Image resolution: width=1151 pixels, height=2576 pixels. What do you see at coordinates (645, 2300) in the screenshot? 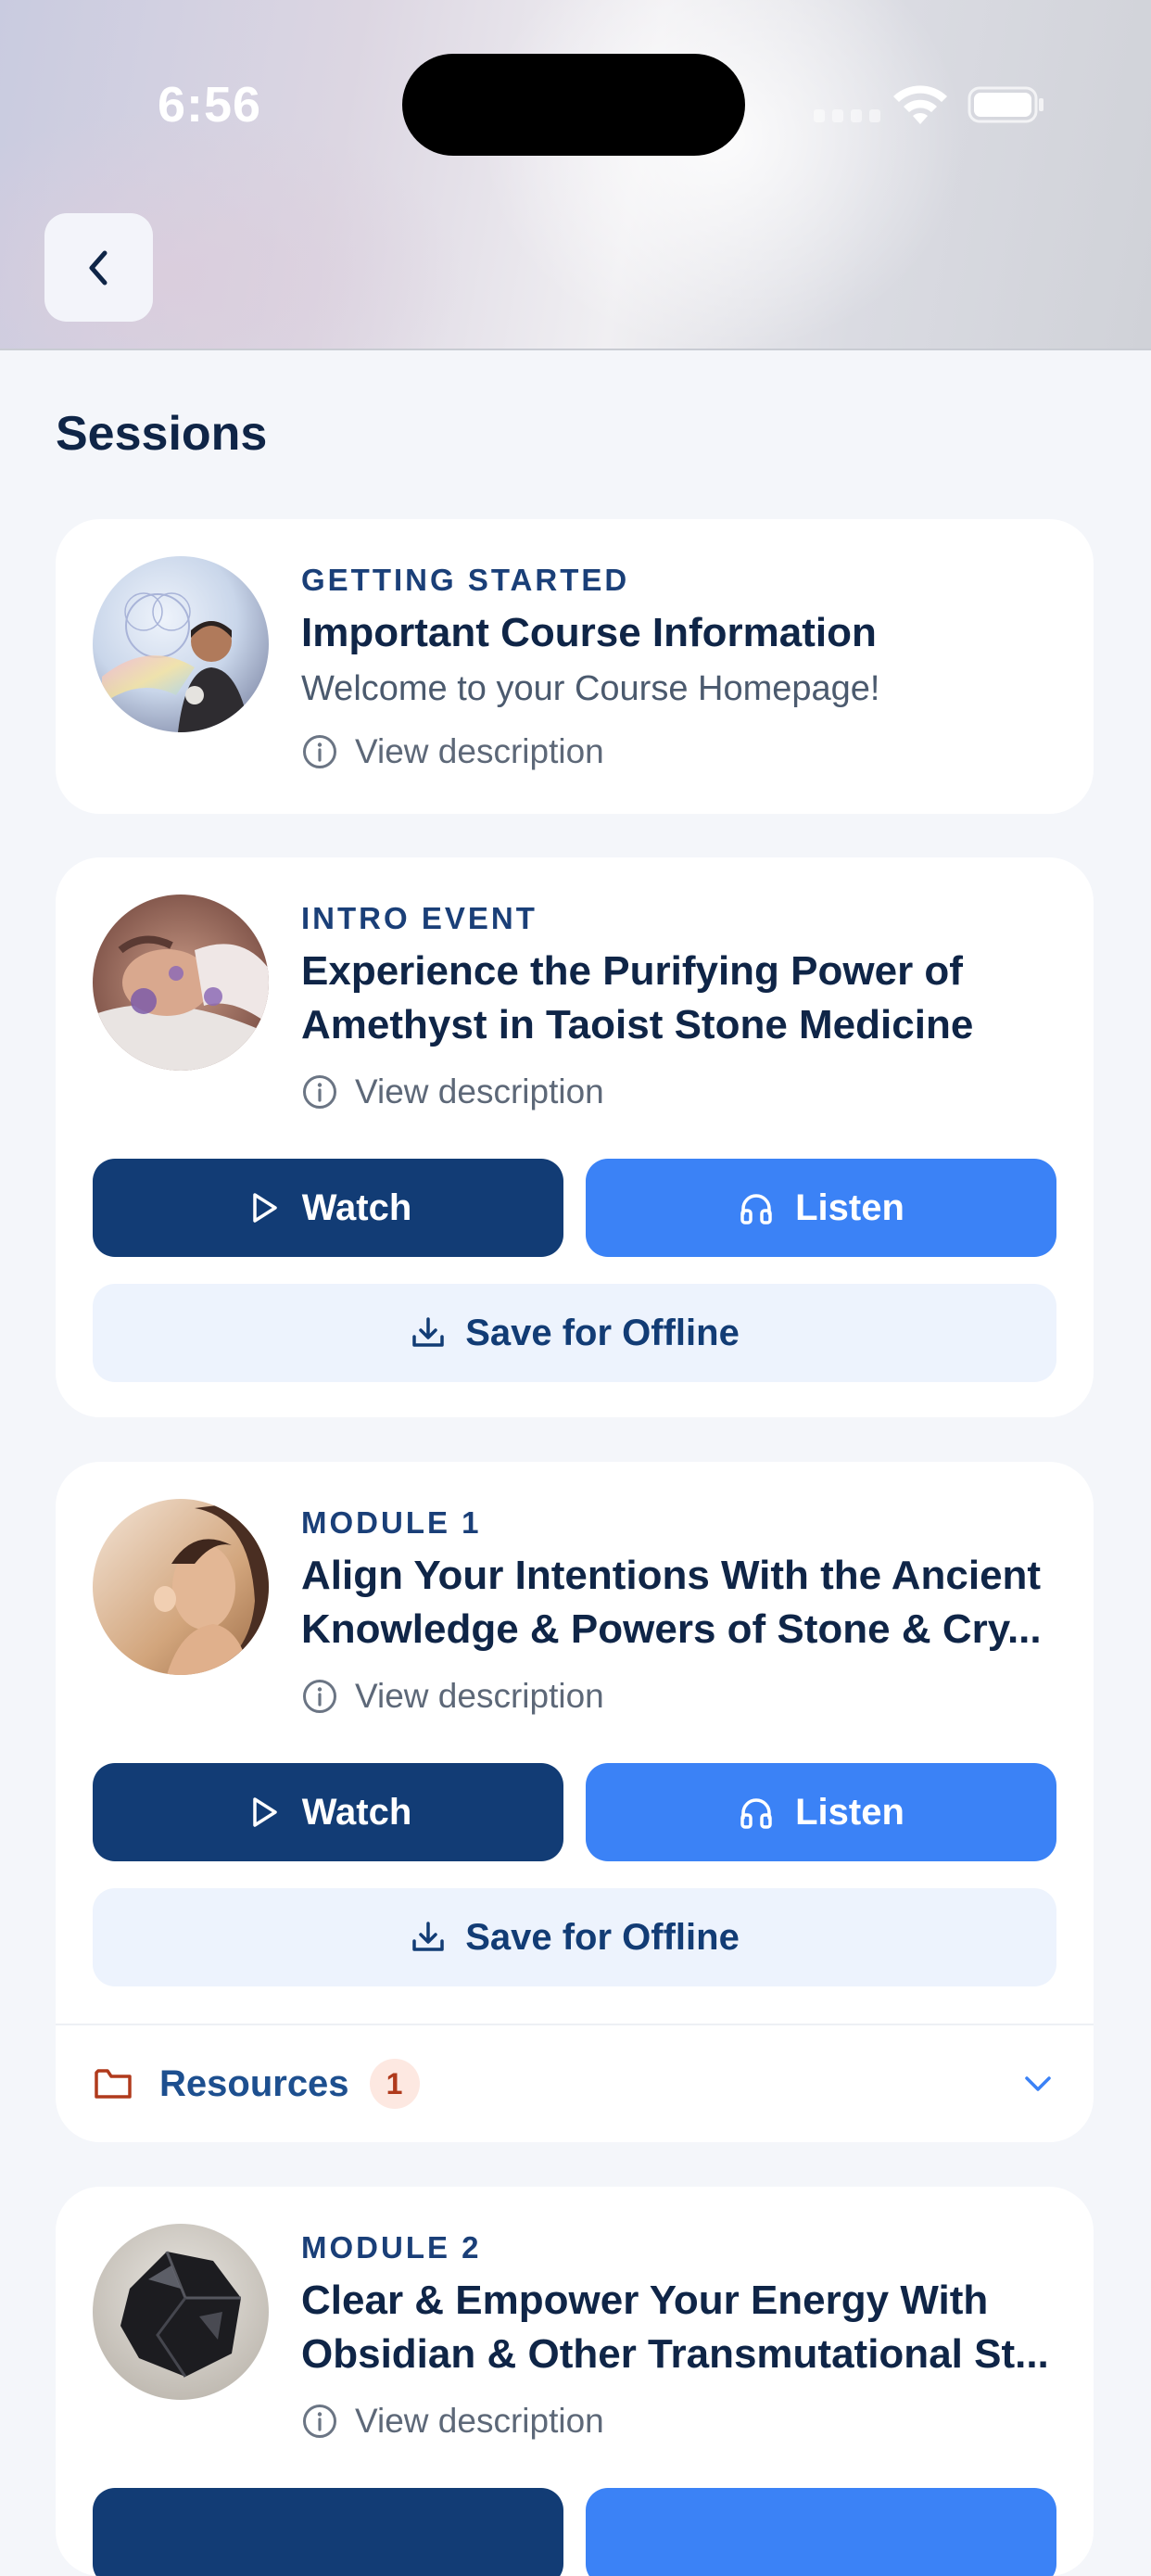
I see `session-title-line: Clear & Empower Your Energy With` at bounding box center [645, 2300].